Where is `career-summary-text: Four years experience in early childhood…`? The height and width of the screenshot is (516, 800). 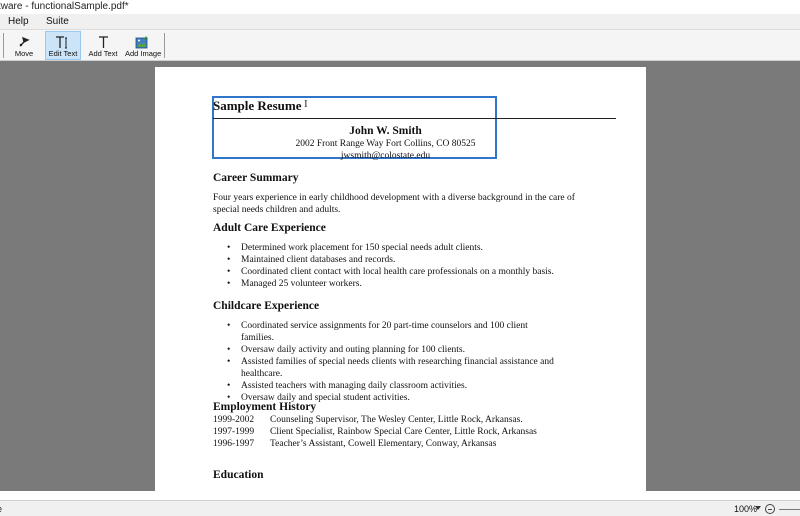 career-summary-text: Four years experience in early childhood… is located at coordinates (403, 204).